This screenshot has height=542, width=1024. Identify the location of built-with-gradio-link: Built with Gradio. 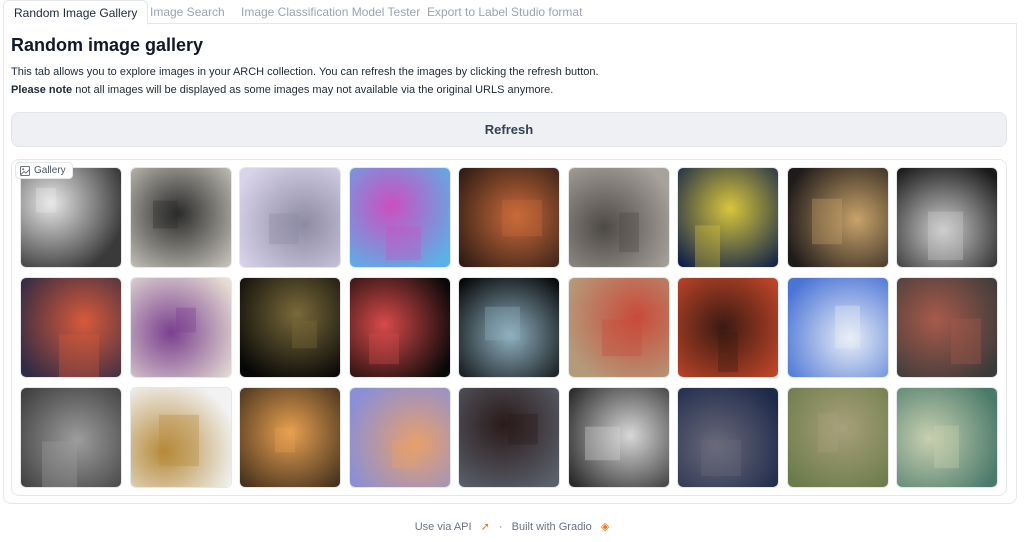
(552, 527).